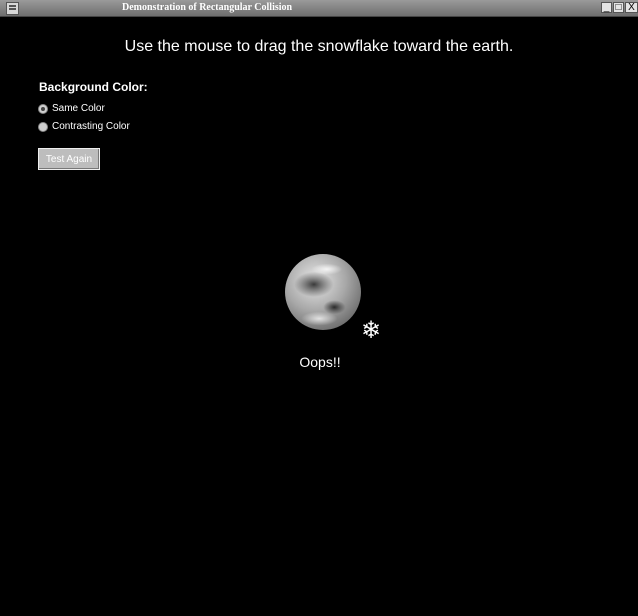  Describe the element at coordinates (618, 7) in the screenshot. I see `maximize-button: □` at that location.